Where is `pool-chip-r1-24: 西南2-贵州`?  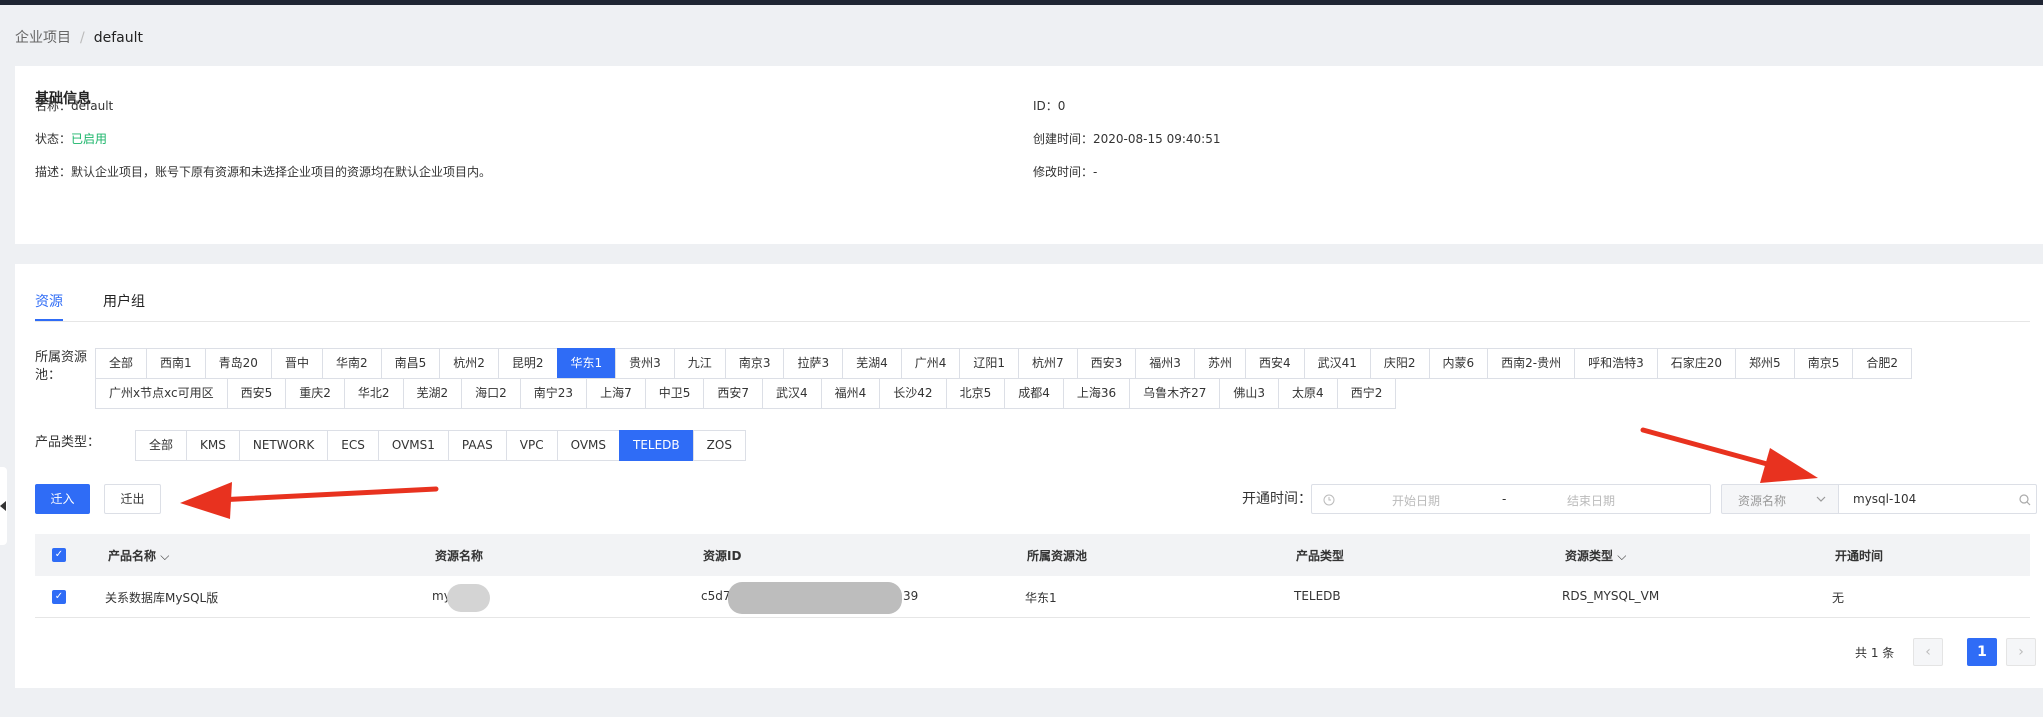 pool-chip-r1-24: 西南2-贵州 is located at coordinates (1531, 363).